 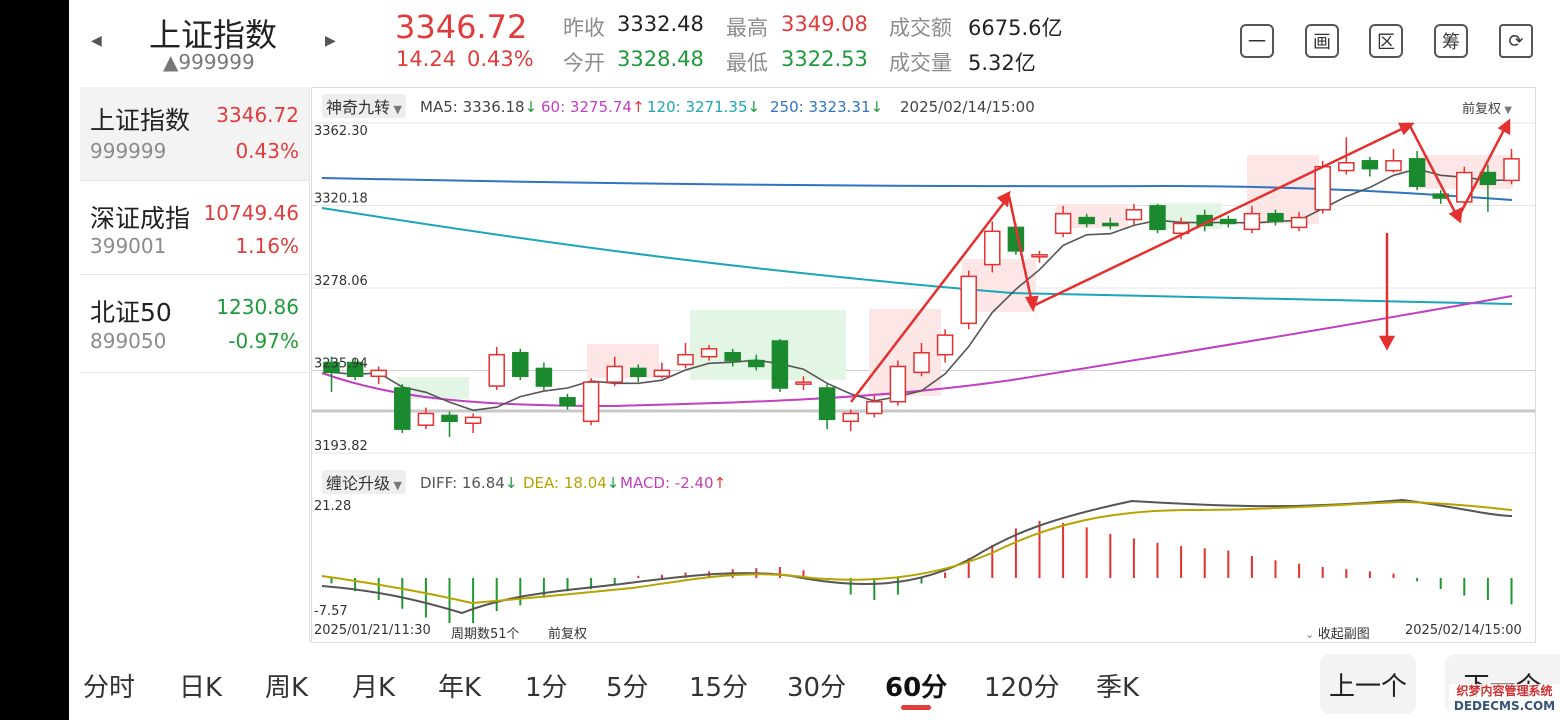 What do you see at coordinates (257, 115) in the screenshot?
I see `sidebar-item-price: 3346.72` at bounding box center [257, 115].